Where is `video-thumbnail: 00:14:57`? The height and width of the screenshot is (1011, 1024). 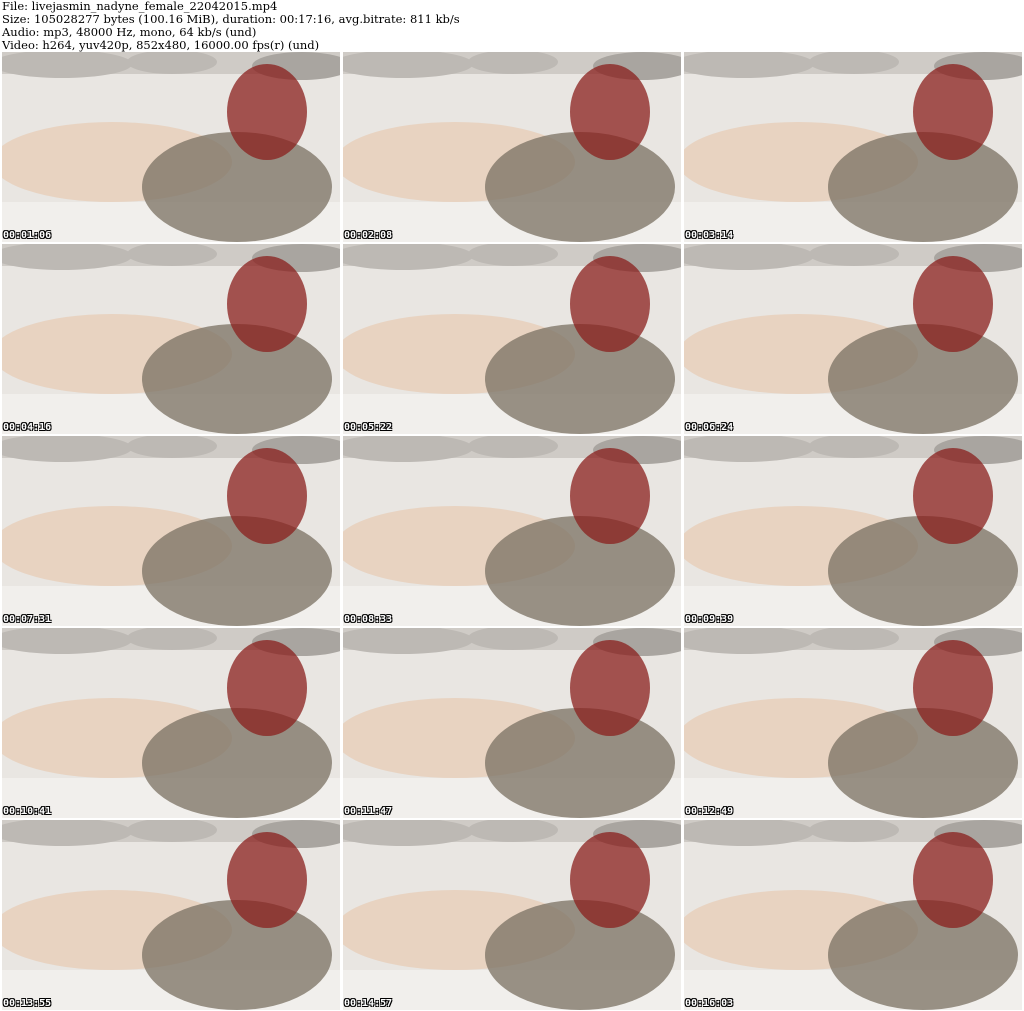 video-thumbnail: 00:14:57 is located at coordinates (512, 915).